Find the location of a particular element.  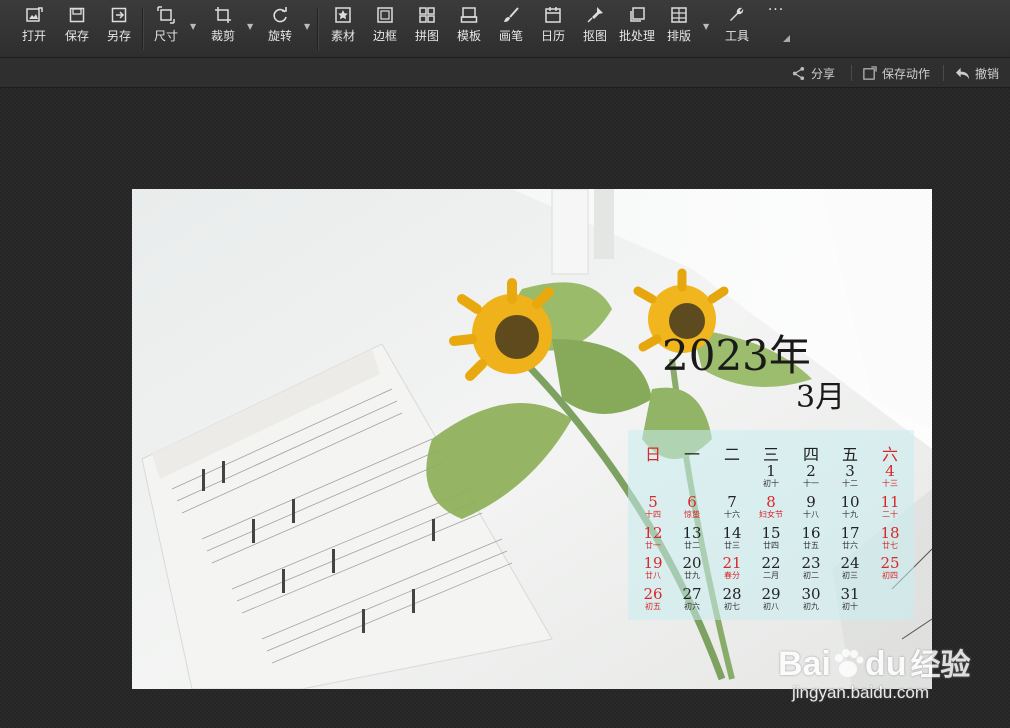

calendar-day-number: 15 is located at coordinates (771, 533).